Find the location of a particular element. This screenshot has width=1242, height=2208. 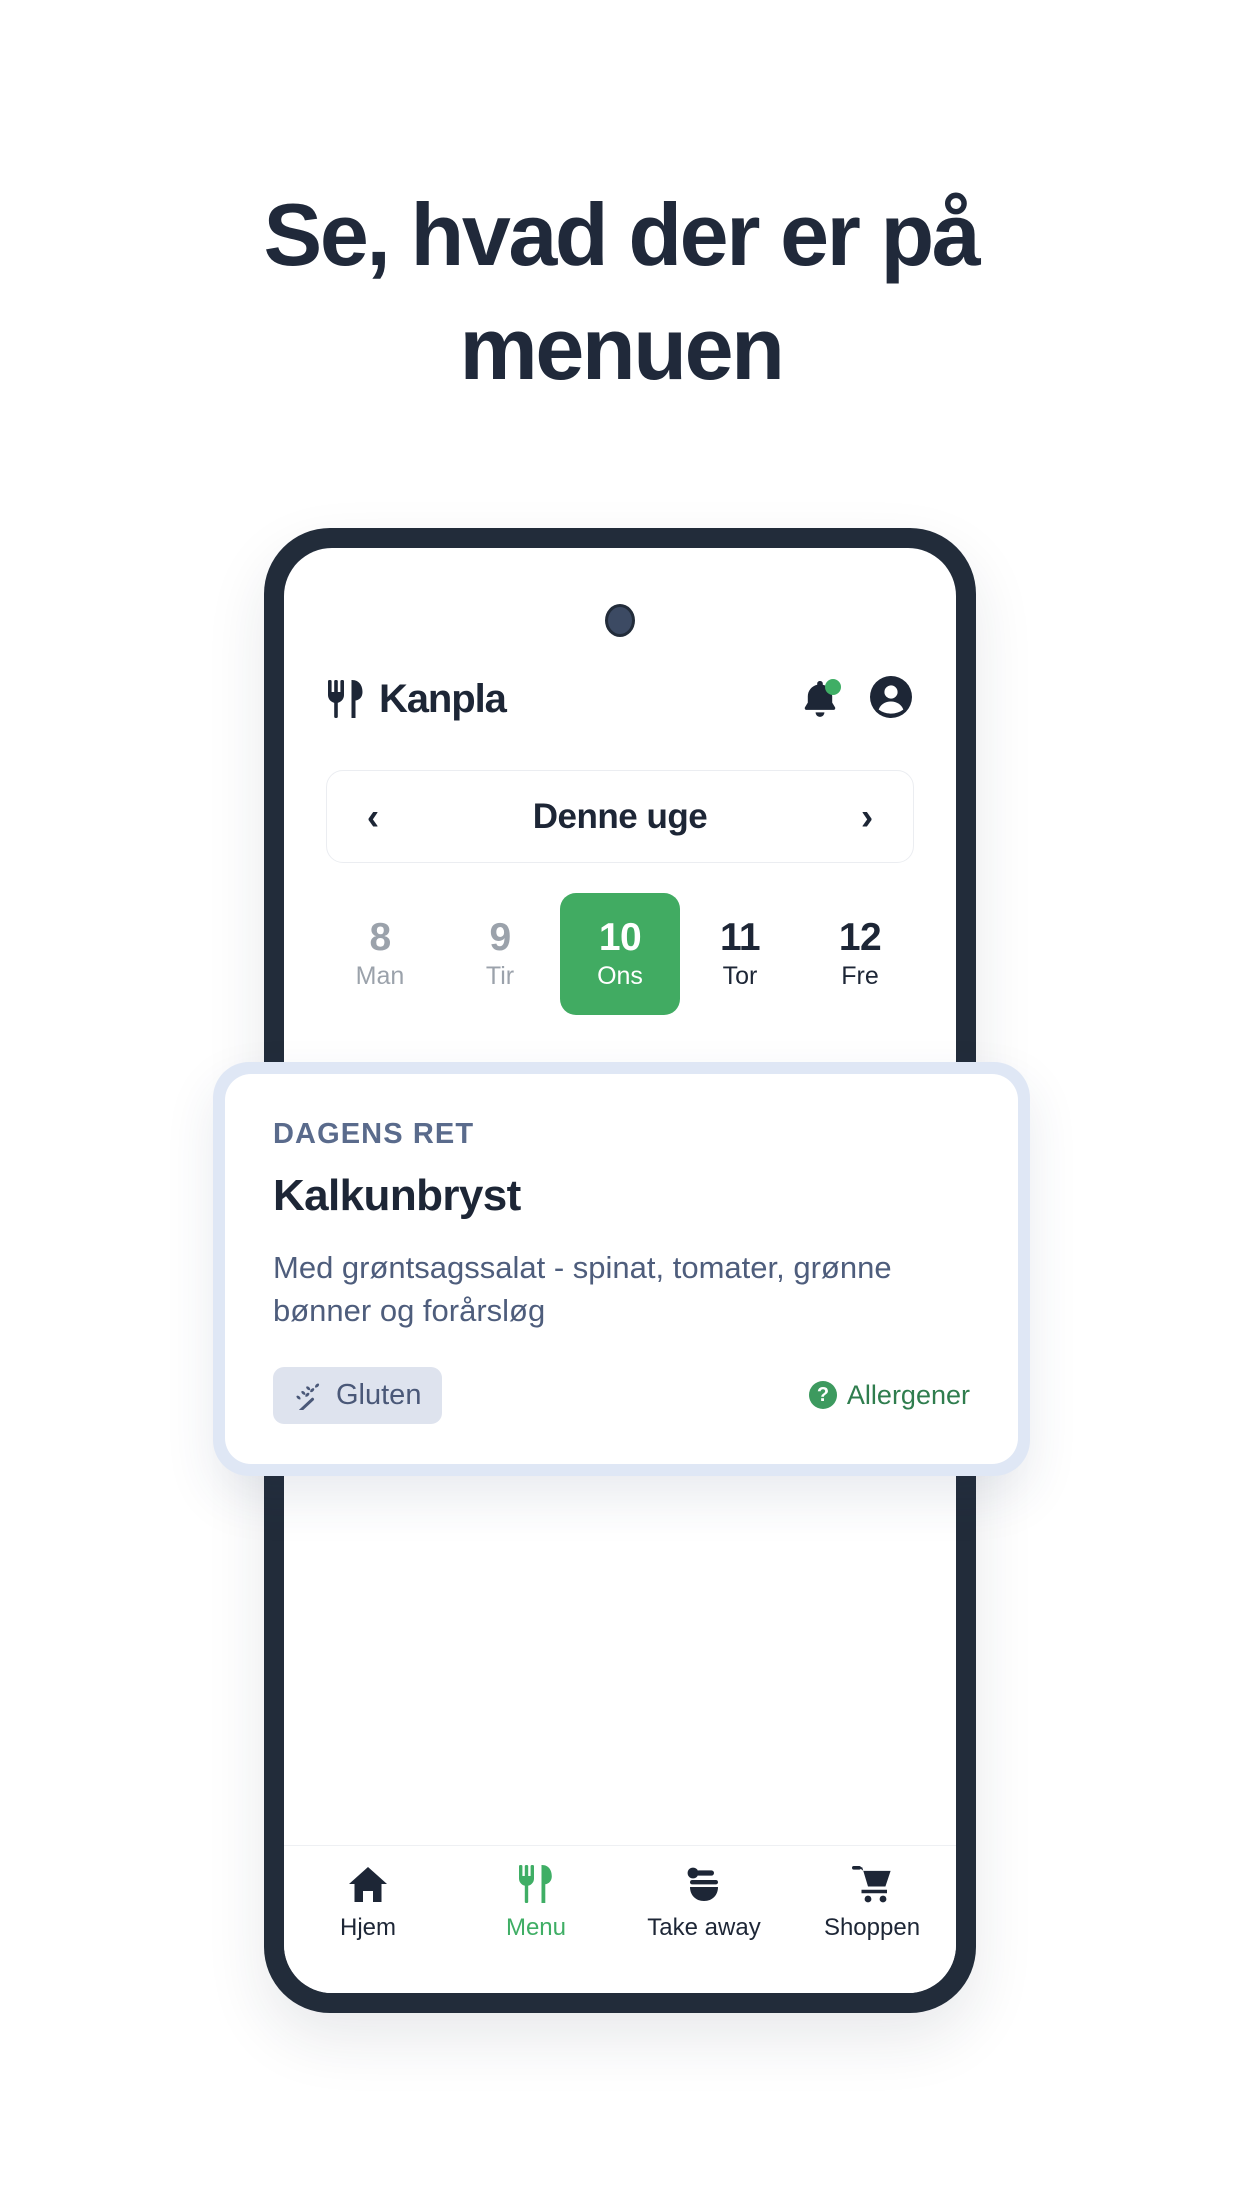

nav-label: Take away is located at coordinates (704, 1927).